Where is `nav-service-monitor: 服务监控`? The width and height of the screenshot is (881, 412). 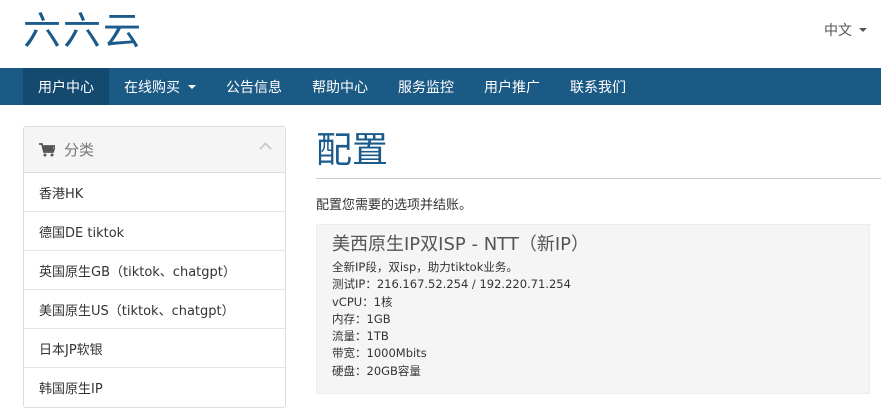
nav-service-monitor: 服务监控 is located at coordinates (426, 86).